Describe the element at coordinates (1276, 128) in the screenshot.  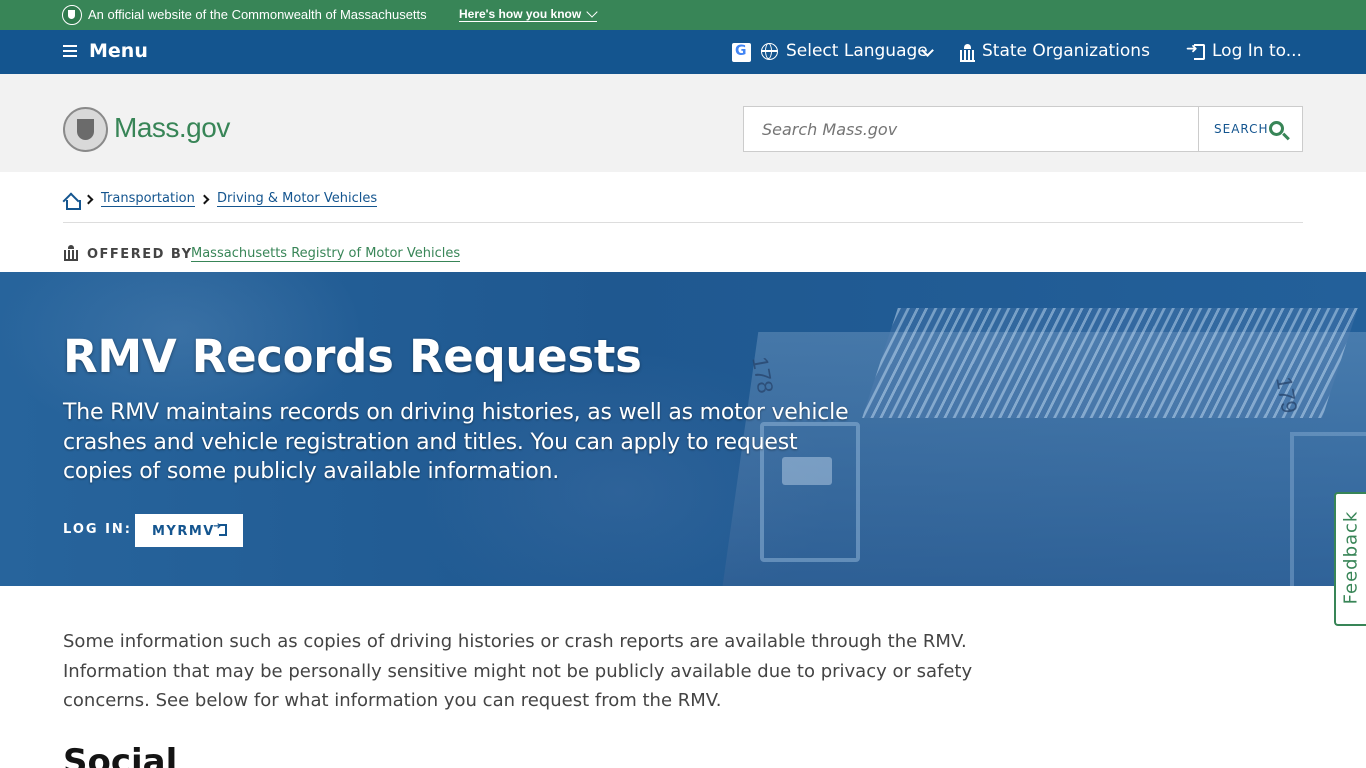
I see `search-icon` at that location.